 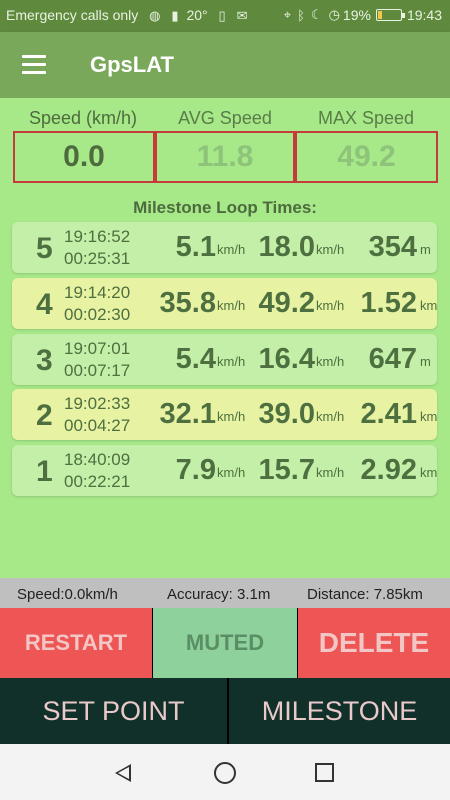 I want to click on speed-value: 0.0, so click(x=84, y=157).